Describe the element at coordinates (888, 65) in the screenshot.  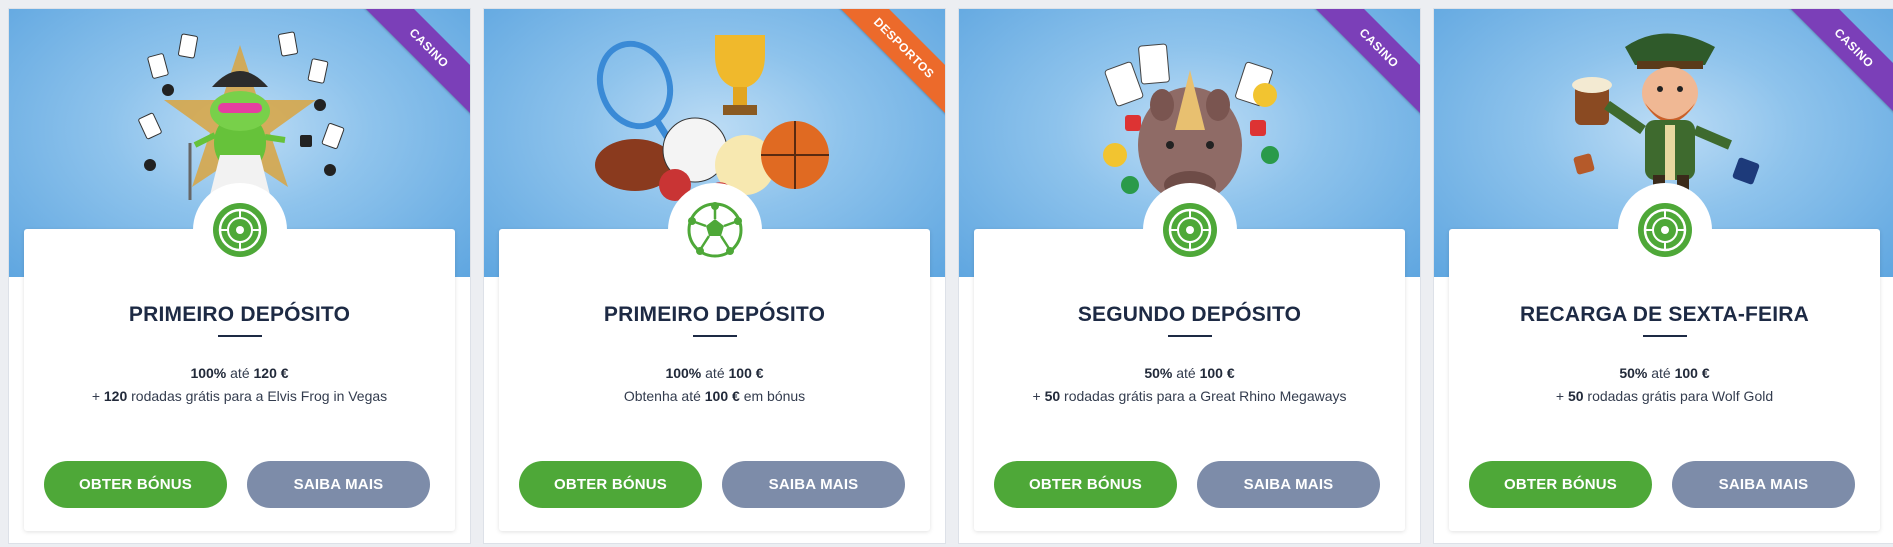
I see `ribbon-label: DESPORTOS` at that location.